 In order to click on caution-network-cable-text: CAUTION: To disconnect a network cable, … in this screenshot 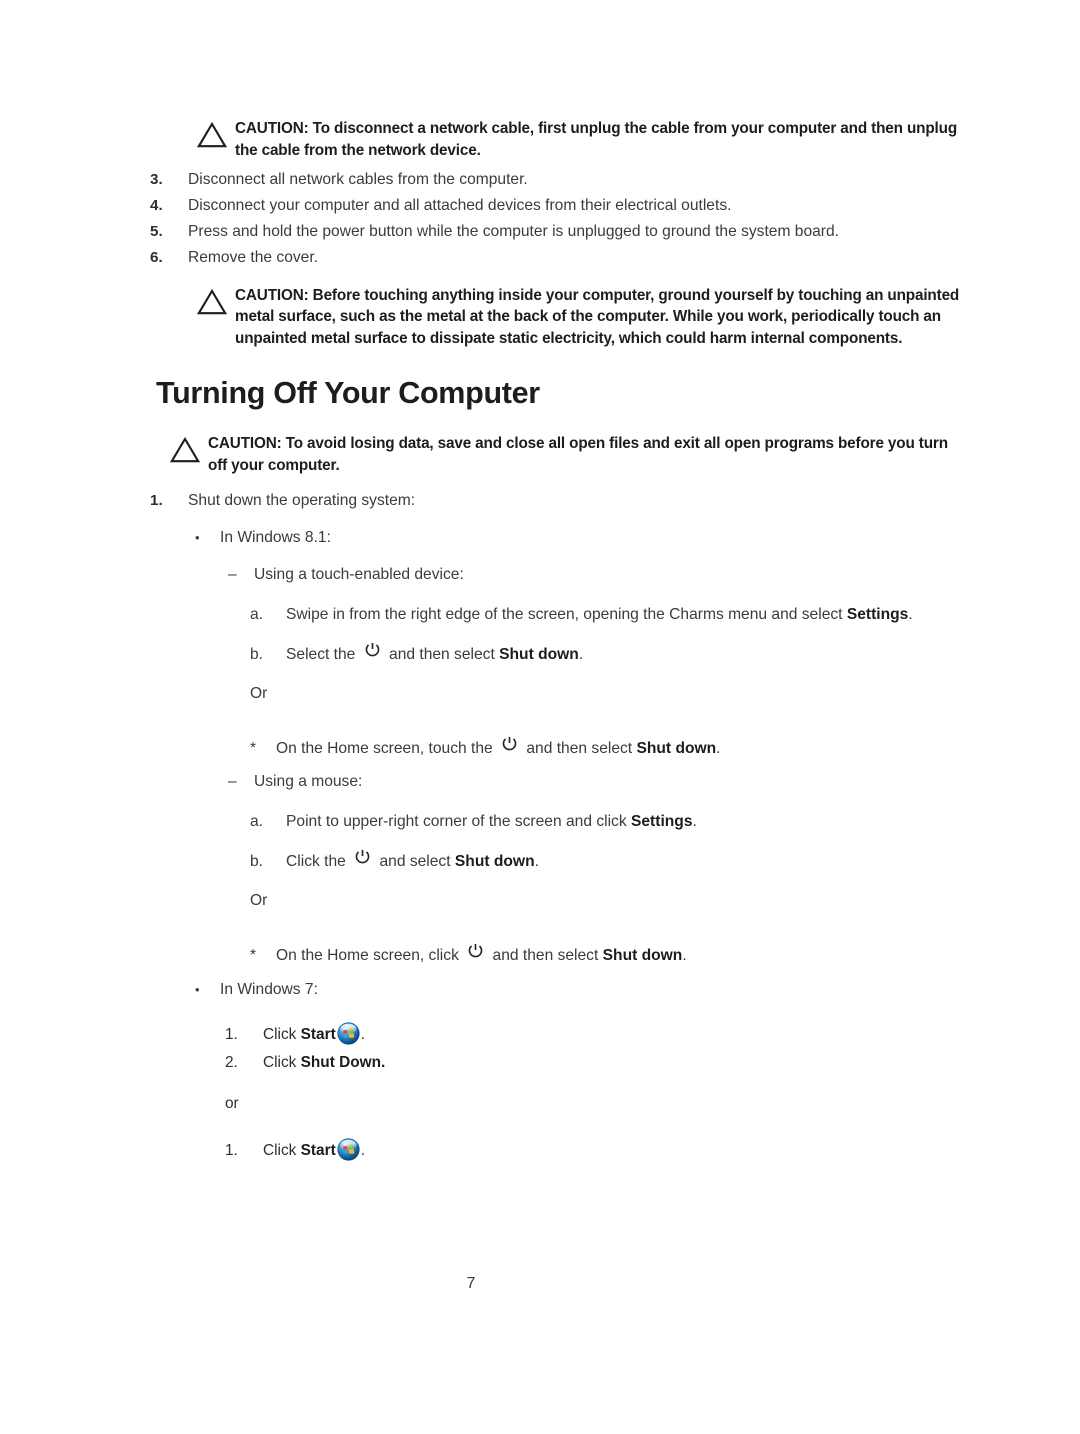, I will do `click(596, 139)`.